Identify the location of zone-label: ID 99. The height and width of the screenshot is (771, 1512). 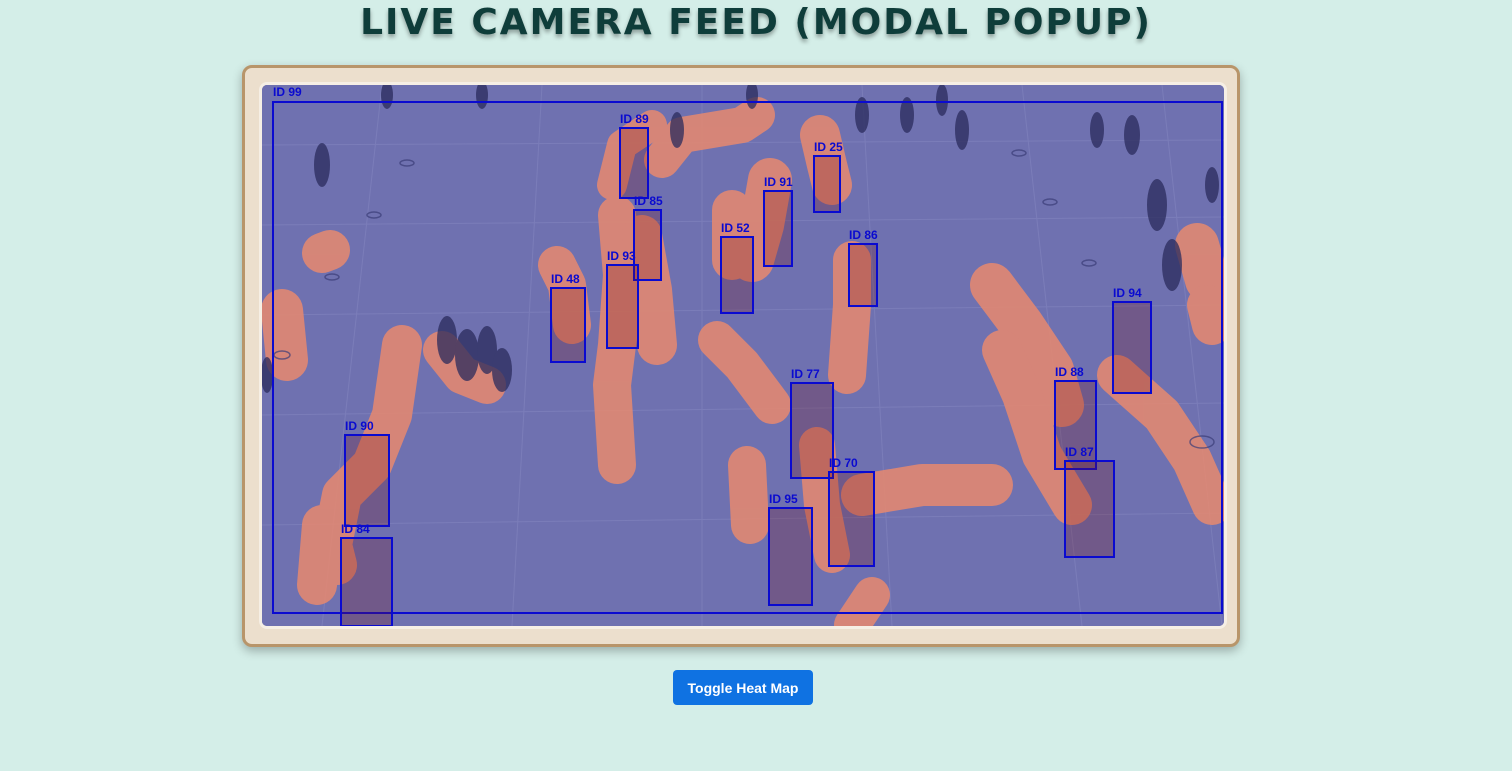
(287, 92).